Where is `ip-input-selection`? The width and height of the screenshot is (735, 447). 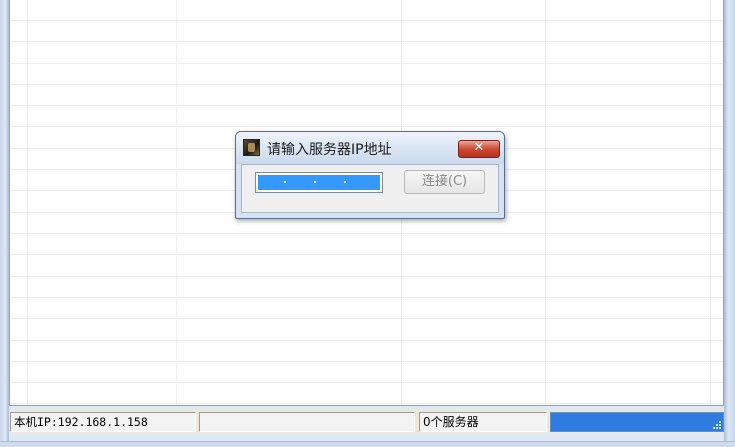 ip-input-selection is located at coordinates (319, 182).